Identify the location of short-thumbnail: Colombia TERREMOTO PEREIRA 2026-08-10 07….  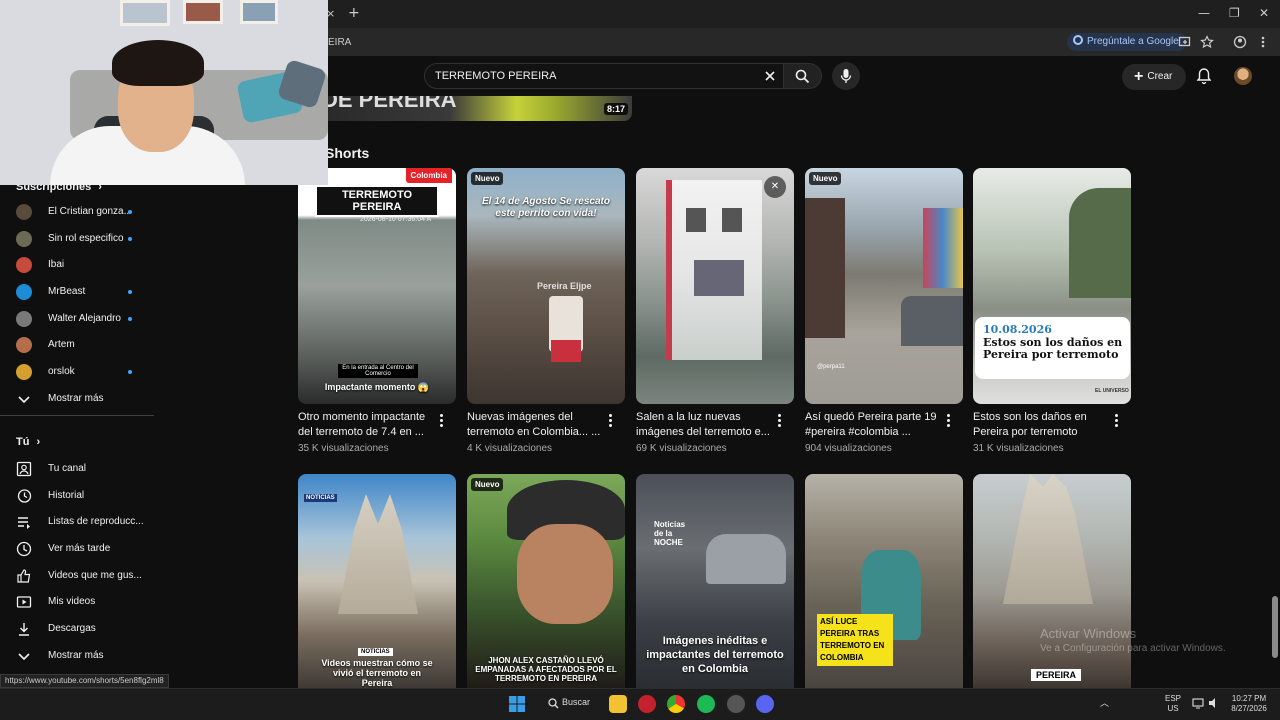
(377, 286).